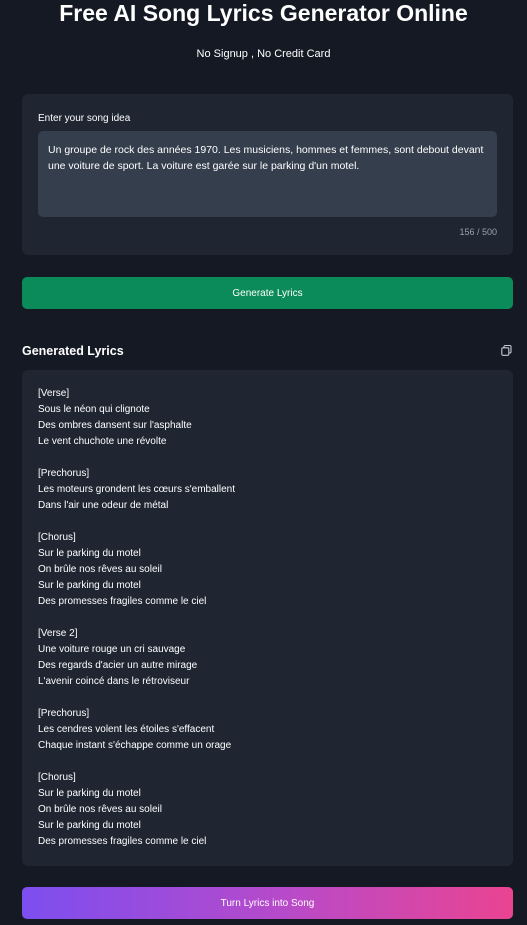  What do you see at coordinates (73, 351) in the screenshot?
I see `generated-lyrics-title: Generated Lyrics` at bounding box center [73, 351].